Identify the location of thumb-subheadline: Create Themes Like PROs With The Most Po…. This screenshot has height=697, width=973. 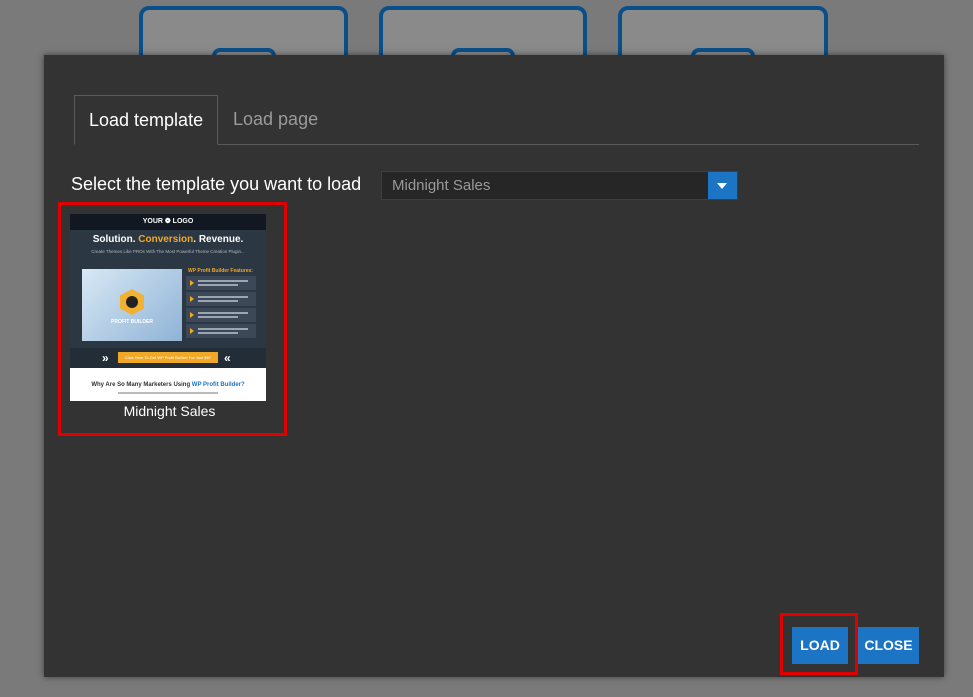
(168, 251).